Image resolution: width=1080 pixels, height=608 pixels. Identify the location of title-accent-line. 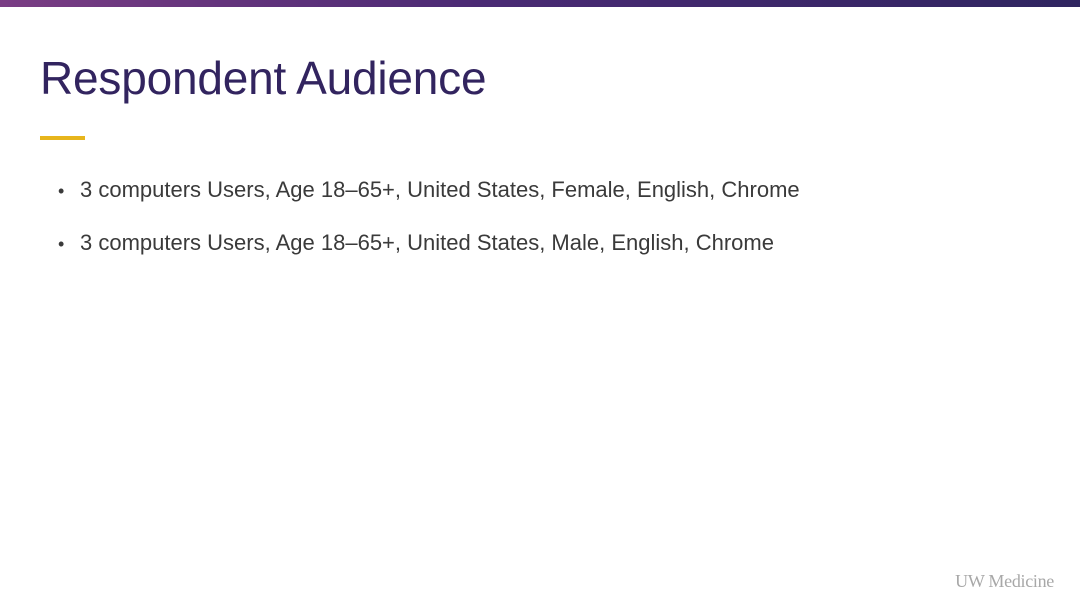
(62, 138).